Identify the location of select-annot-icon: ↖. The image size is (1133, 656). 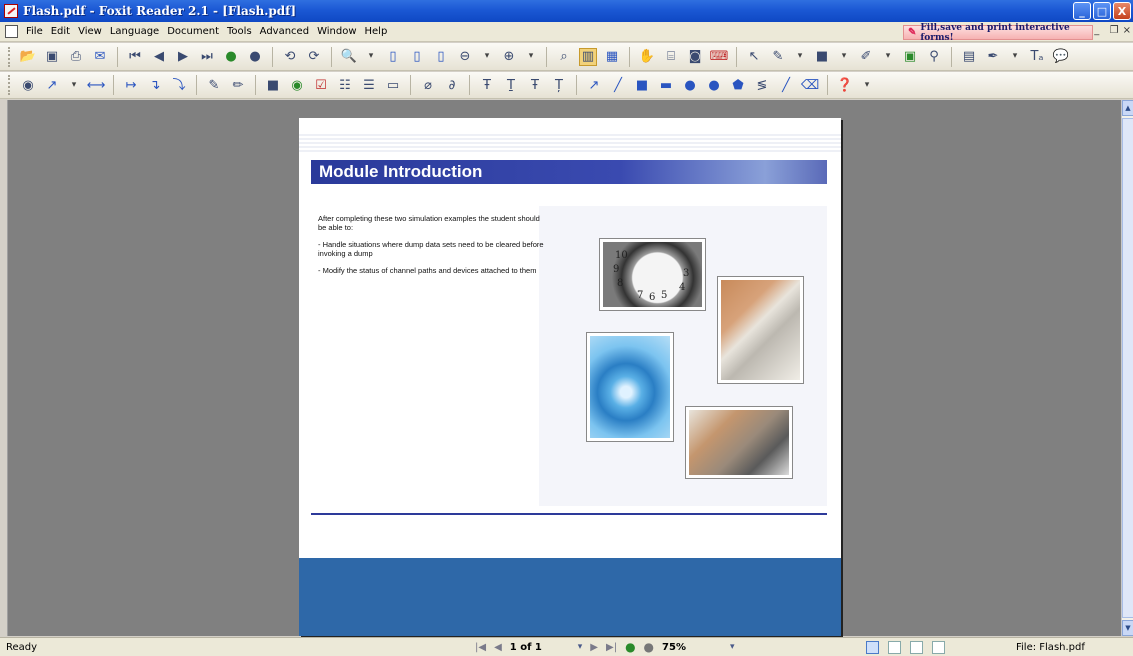
(754, 57).